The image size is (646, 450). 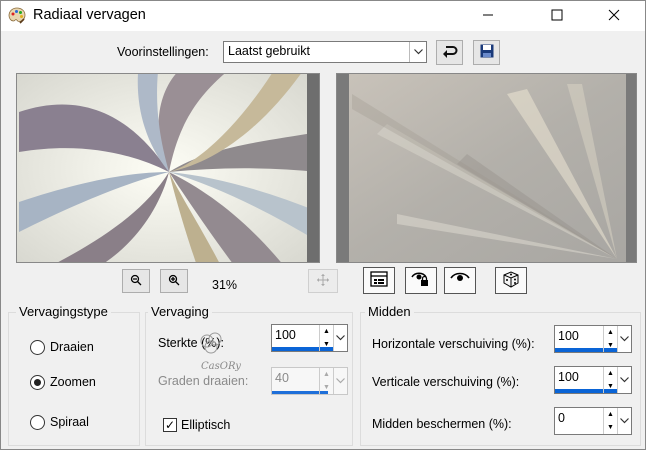 I want to click on protect-spinner: 0 ▲ ▼, so click(x=593, y=421).